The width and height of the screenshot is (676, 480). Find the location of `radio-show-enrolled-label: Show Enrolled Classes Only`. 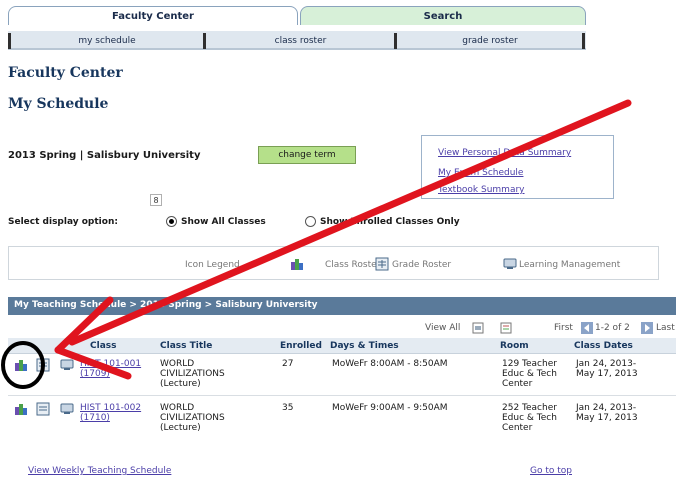

radio-show-enrolled-label: Show Enrolled Classes Only is located at coordinates (390, 222).